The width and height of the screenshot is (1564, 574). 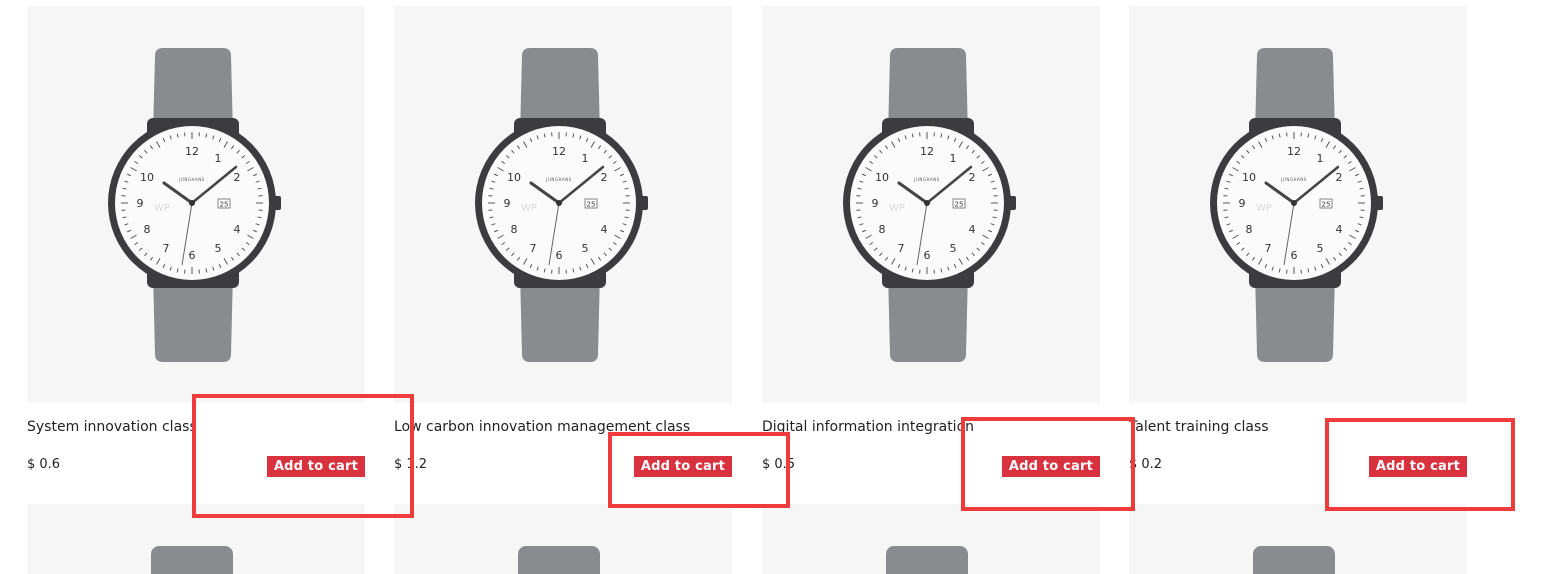 I want to click on product-title: Talent training class, so click(x=1298, y=427).